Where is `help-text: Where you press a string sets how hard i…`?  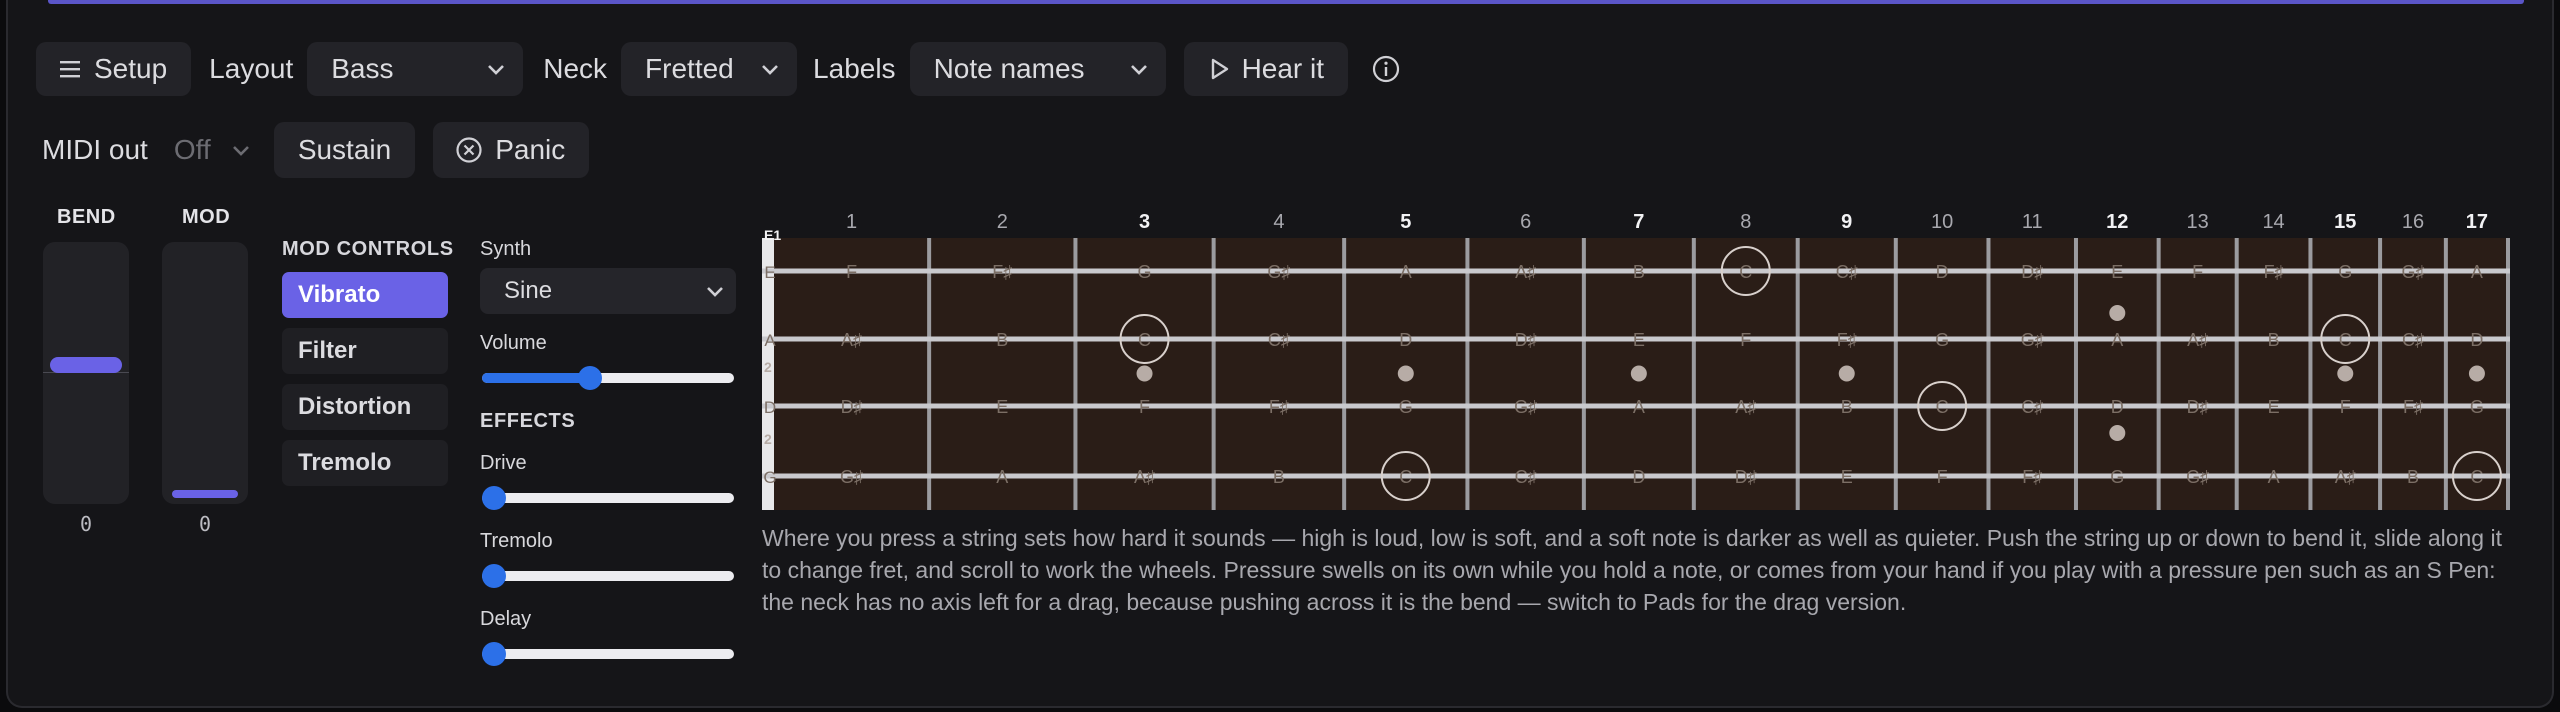 help-text: Where you press a string sets how hard i… is located at coordinates (1632, 570).